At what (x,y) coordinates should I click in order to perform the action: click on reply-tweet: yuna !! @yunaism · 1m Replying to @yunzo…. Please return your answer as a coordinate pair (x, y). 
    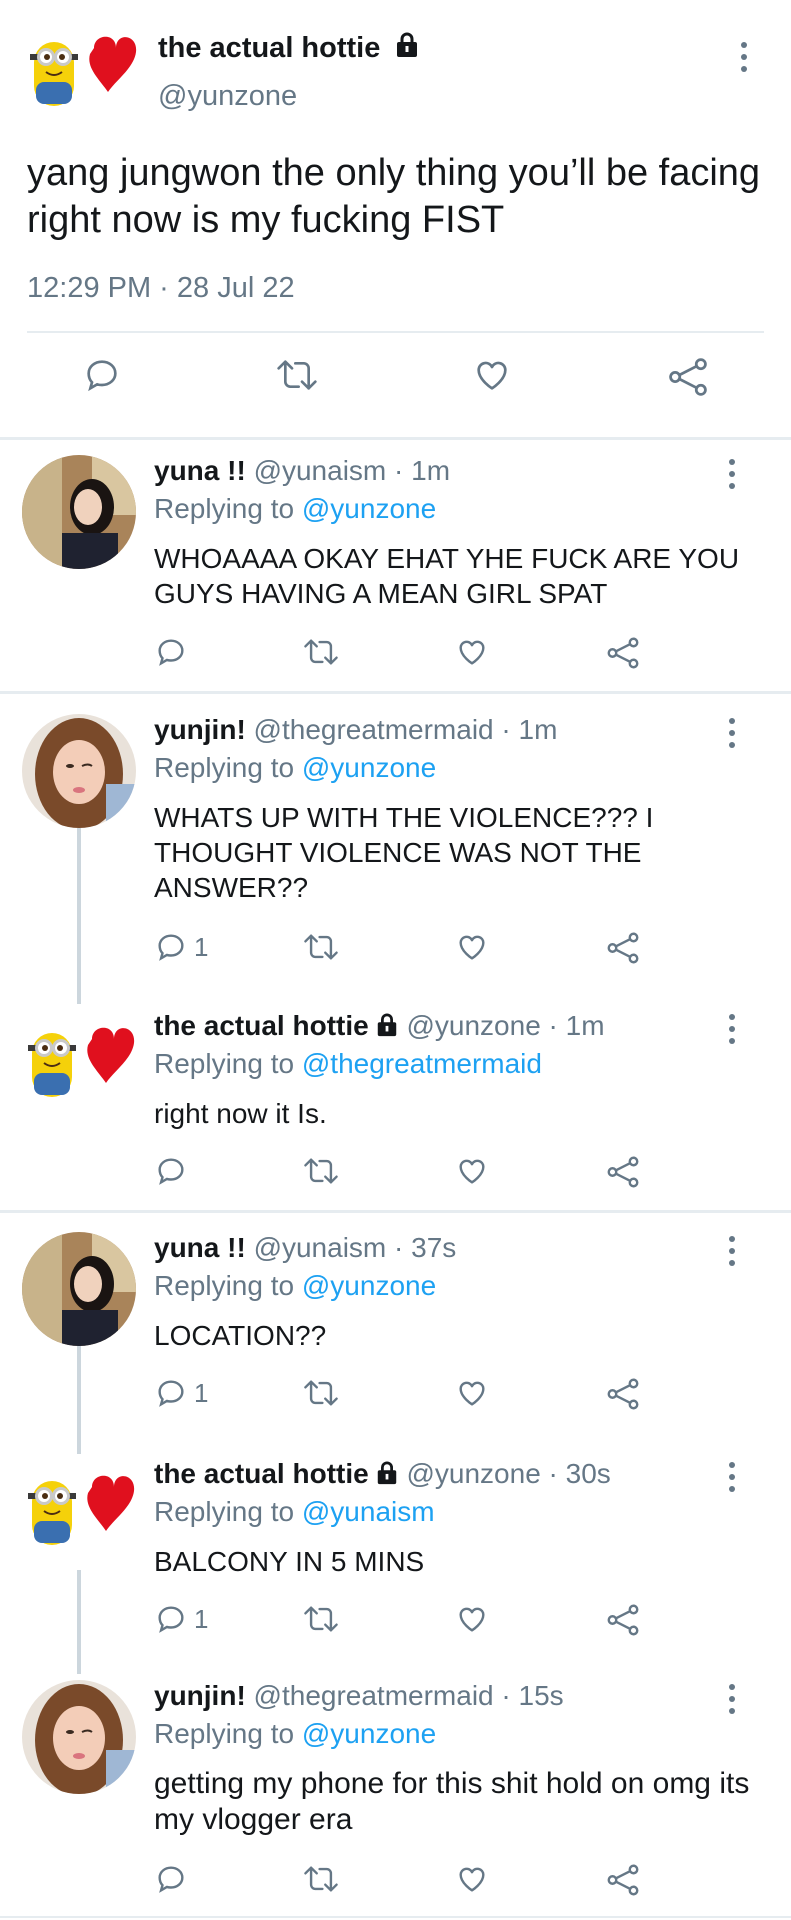
    Looking at the image, I should click on (395, 570).